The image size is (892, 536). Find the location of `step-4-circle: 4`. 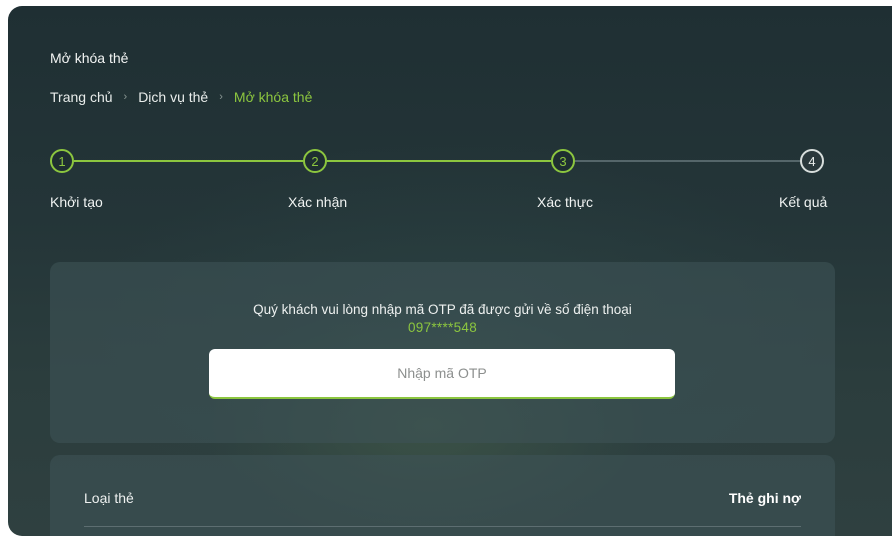

step-4-circle: 4 is located at coordinates (812, 161).